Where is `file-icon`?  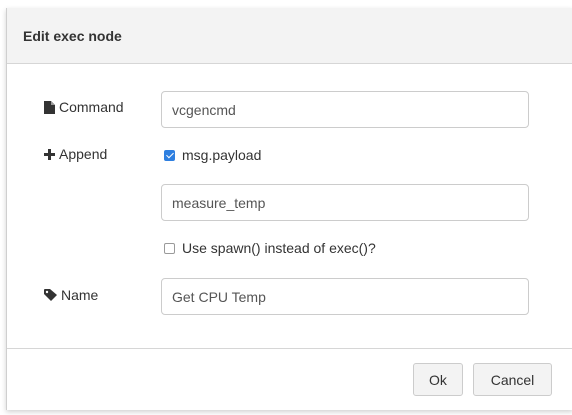 file-icon is located at coordinates (49, 107).